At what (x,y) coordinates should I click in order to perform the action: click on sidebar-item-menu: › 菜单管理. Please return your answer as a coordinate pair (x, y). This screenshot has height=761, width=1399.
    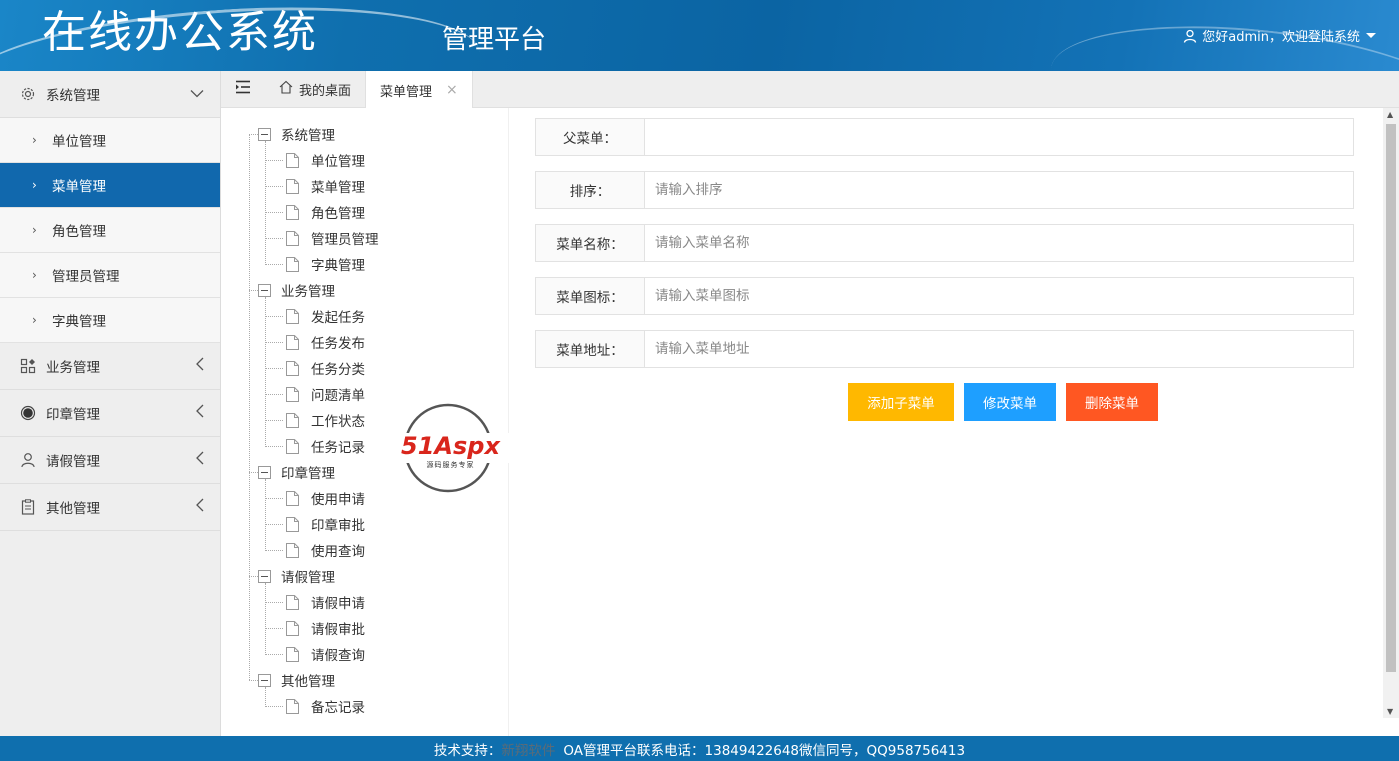
    Looking at the image, I should click on (110, 185).